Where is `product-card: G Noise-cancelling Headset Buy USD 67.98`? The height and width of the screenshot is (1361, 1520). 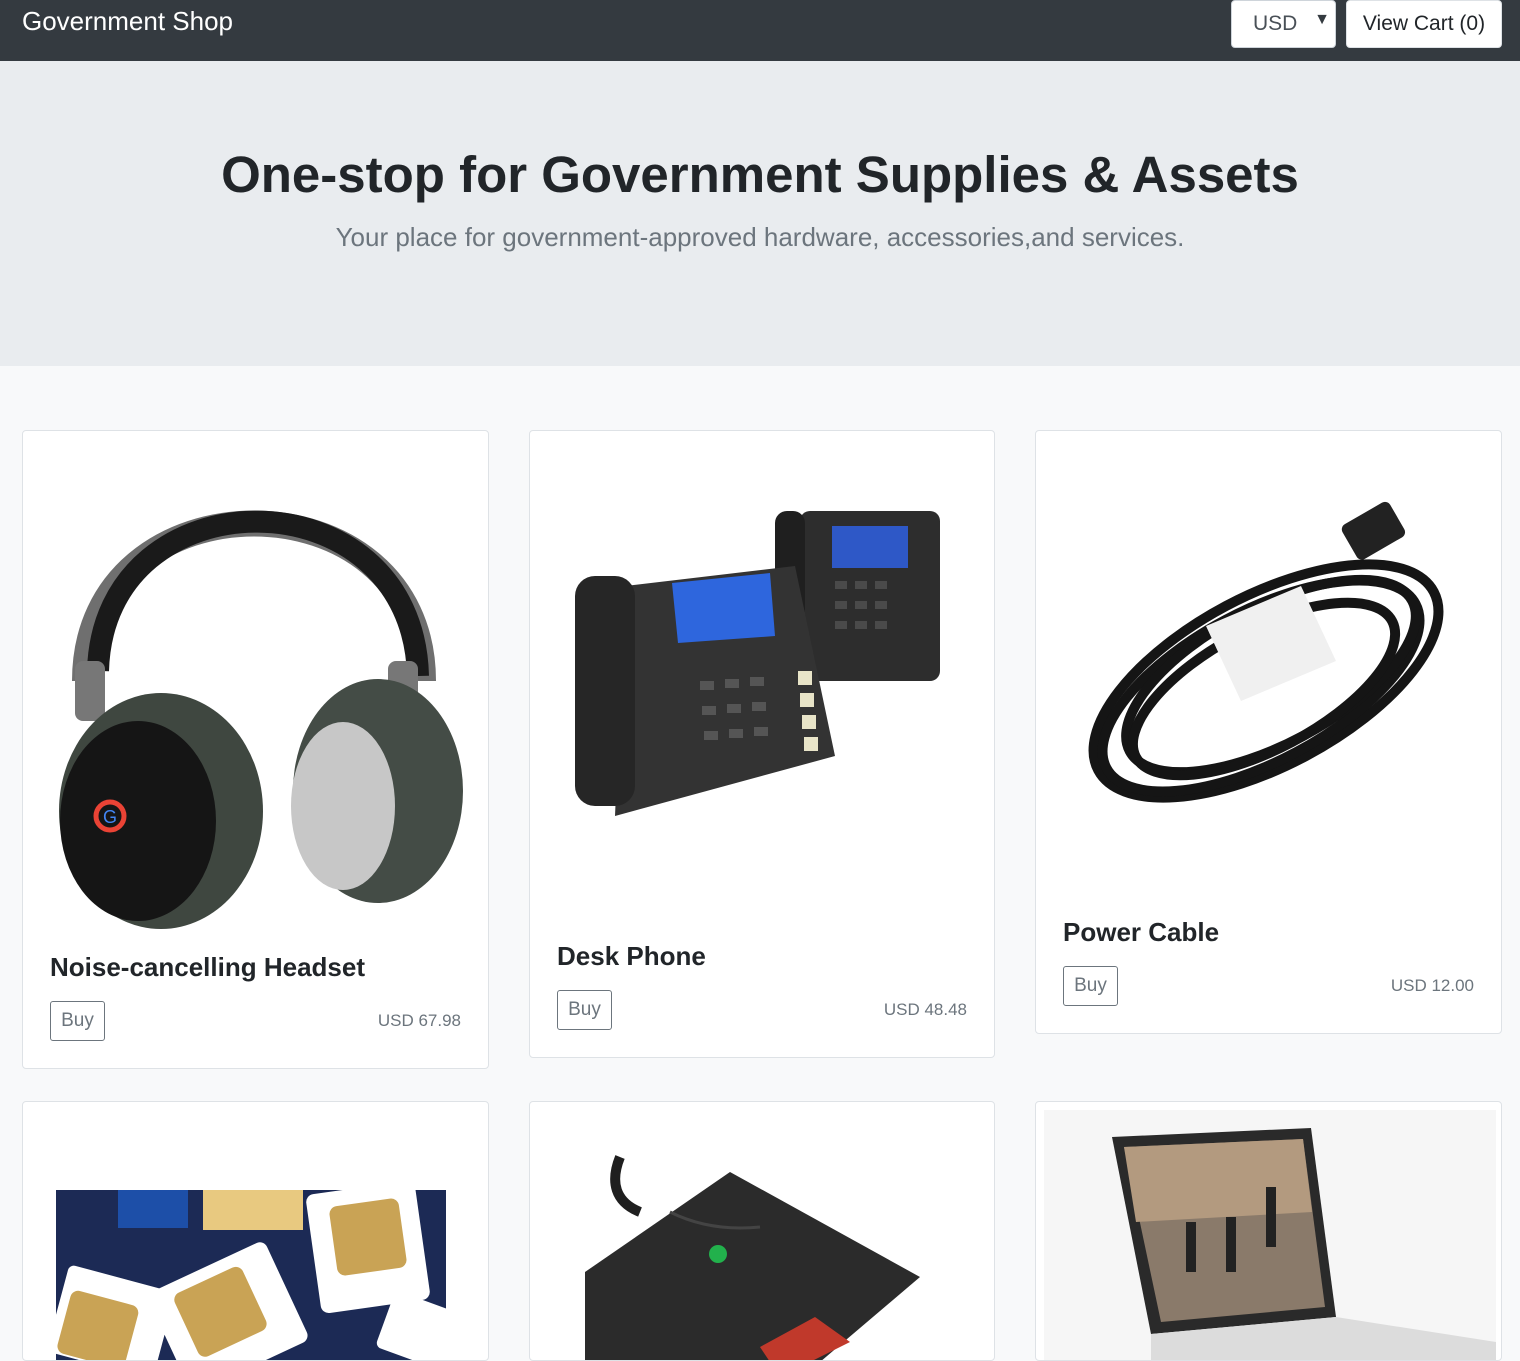
product-card: G Noise-cancelling Headset Buy USD 67.98 is located at coordinates (255, 749).